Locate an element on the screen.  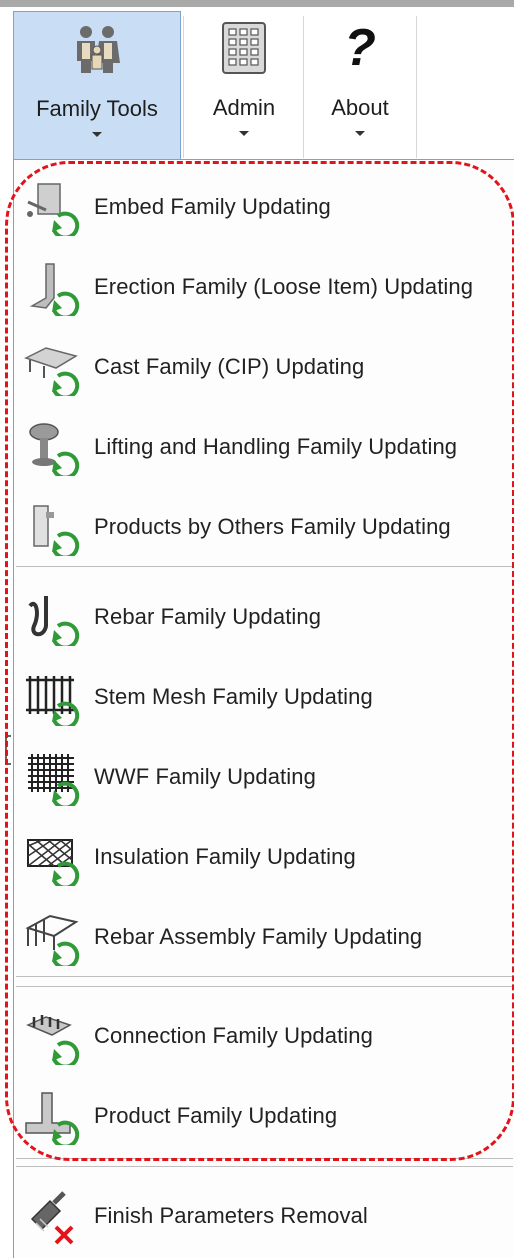
menu-item-label: Product Family Updating is located at coordinates (216, 1115).